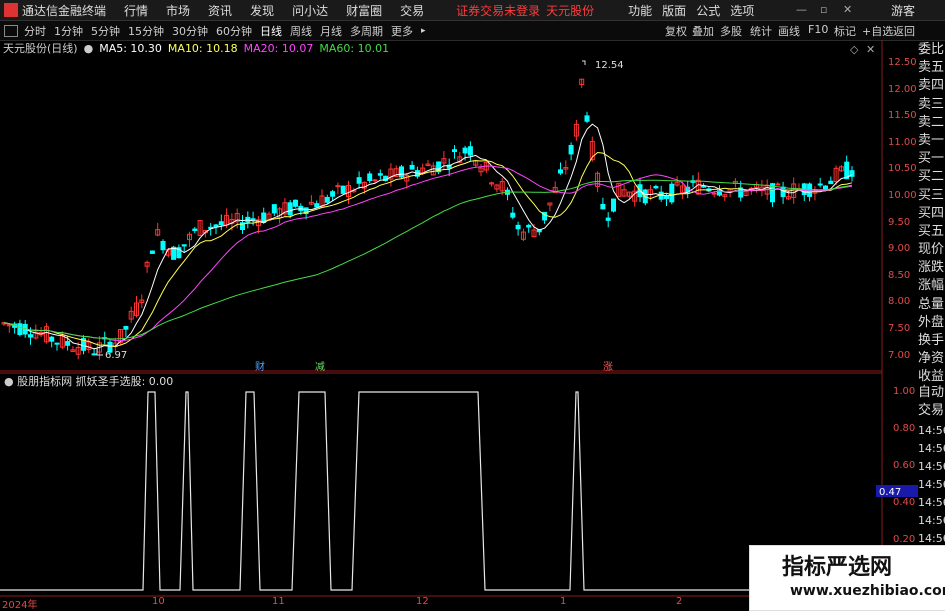 The image size is (945, 611). What do you see at coordinates (331, 31) in the screenshot?
I see `tab-monthly: 月线` at bounding box center [331, 31].